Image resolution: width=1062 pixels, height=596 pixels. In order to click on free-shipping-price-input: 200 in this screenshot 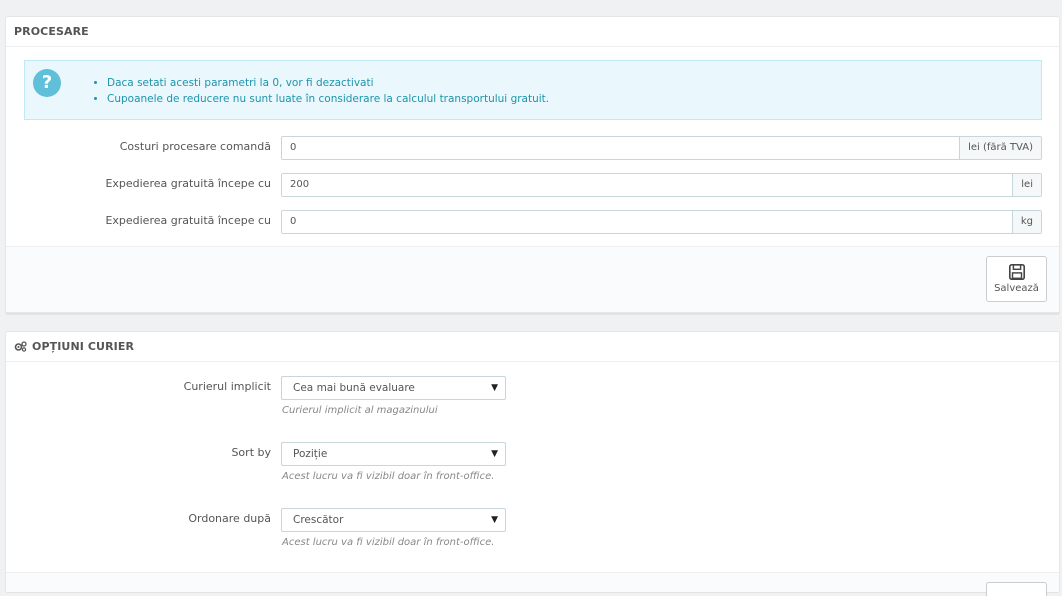, I will do `click(647, 185)`.